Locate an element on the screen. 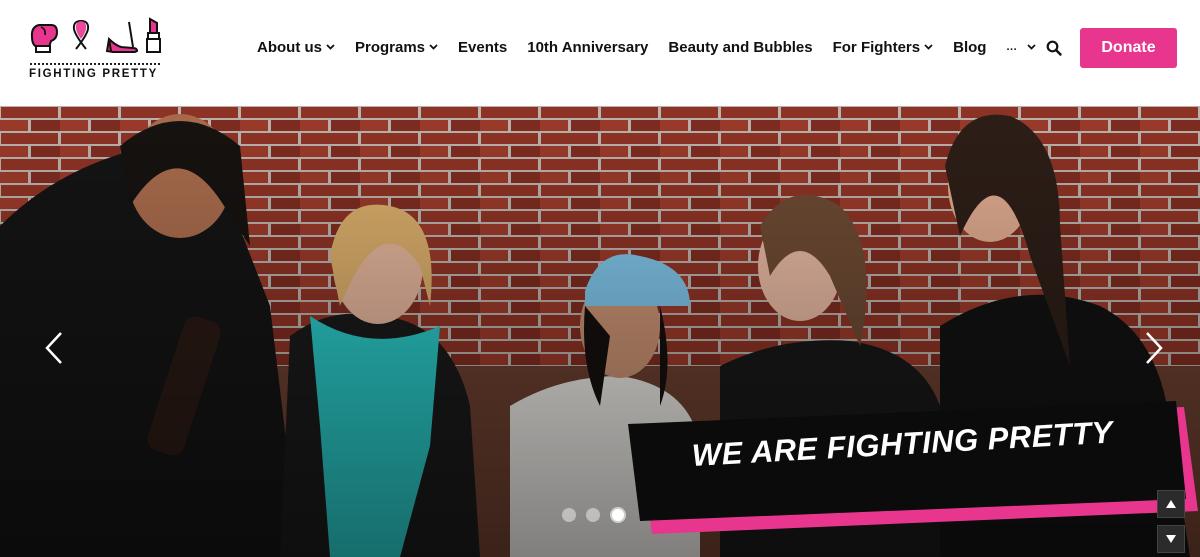  fighting-pretty-logo: FIGHTING PRETTY is located at coordinates (96, 49).